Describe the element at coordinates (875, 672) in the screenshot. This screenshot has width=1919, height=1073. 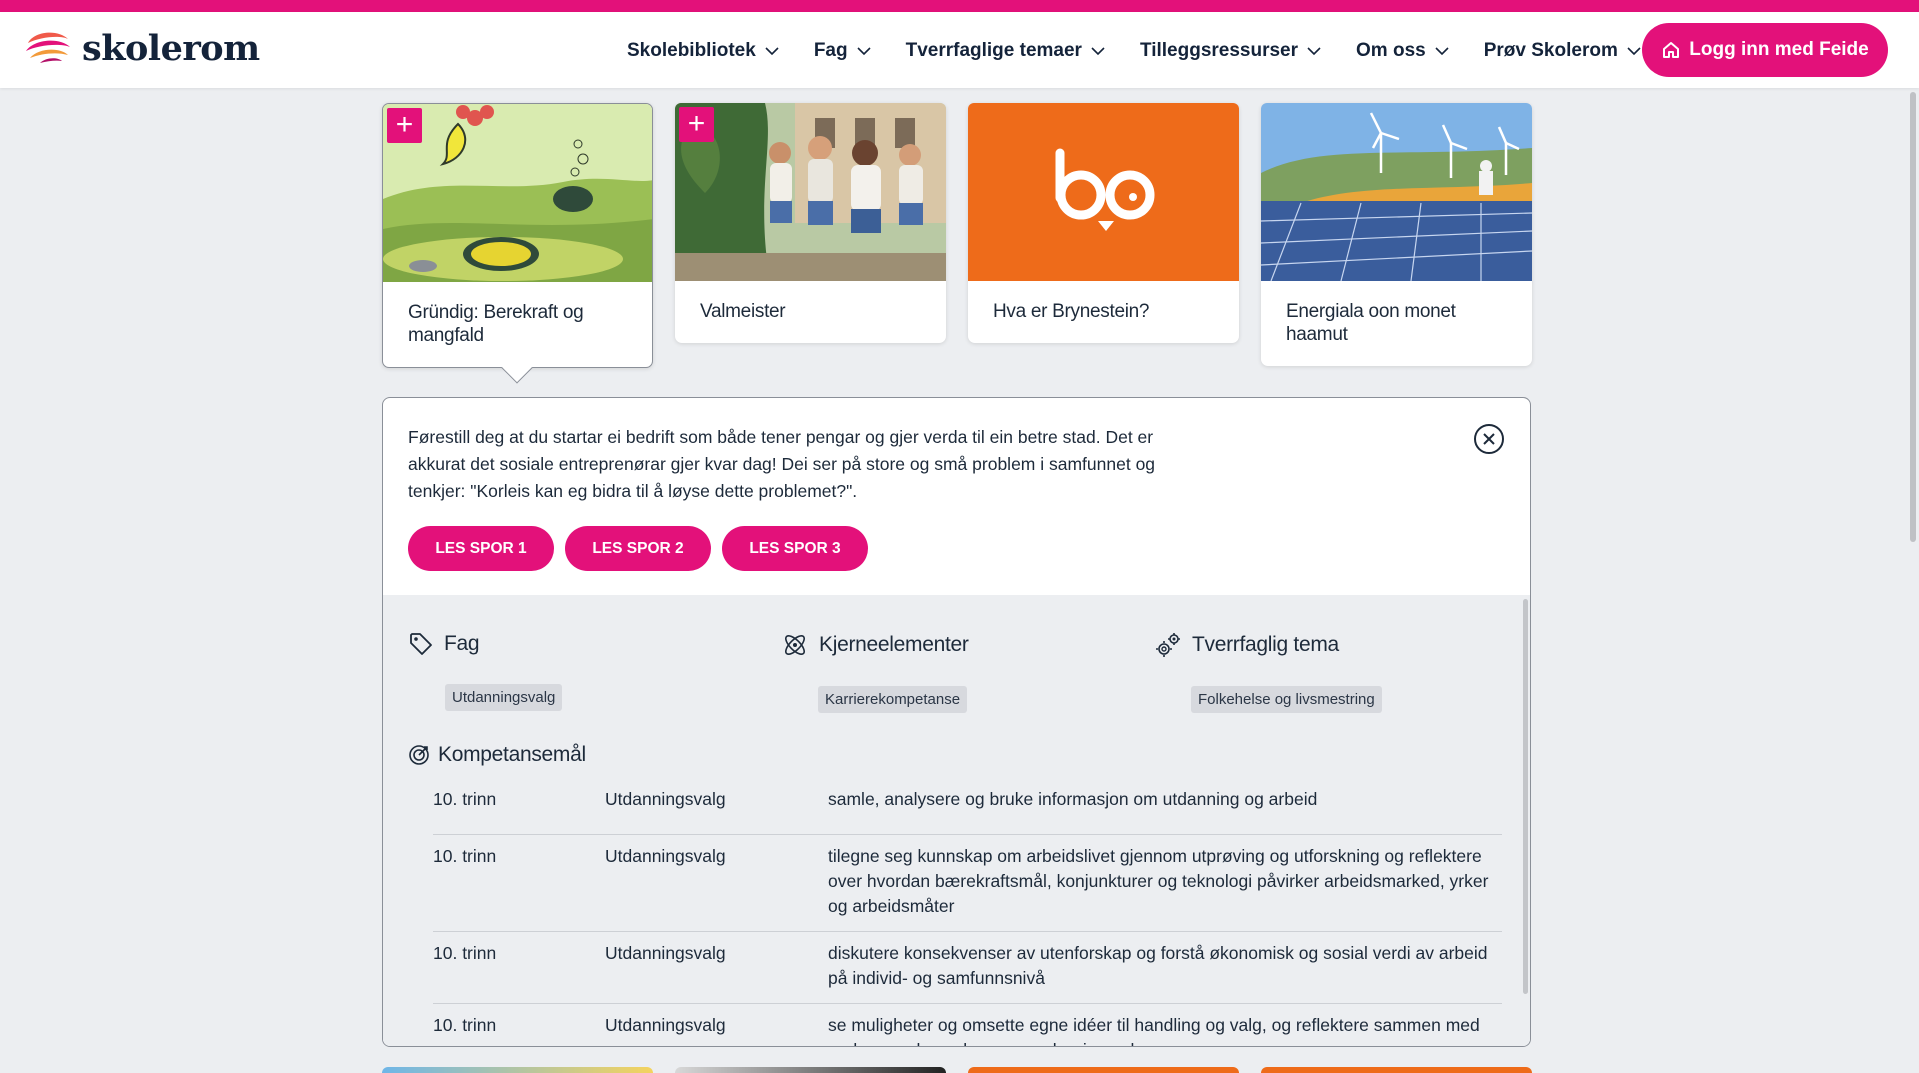
I see `kjerneelementer-section: Kjerneelementer Karrierekompetanse` at that location.